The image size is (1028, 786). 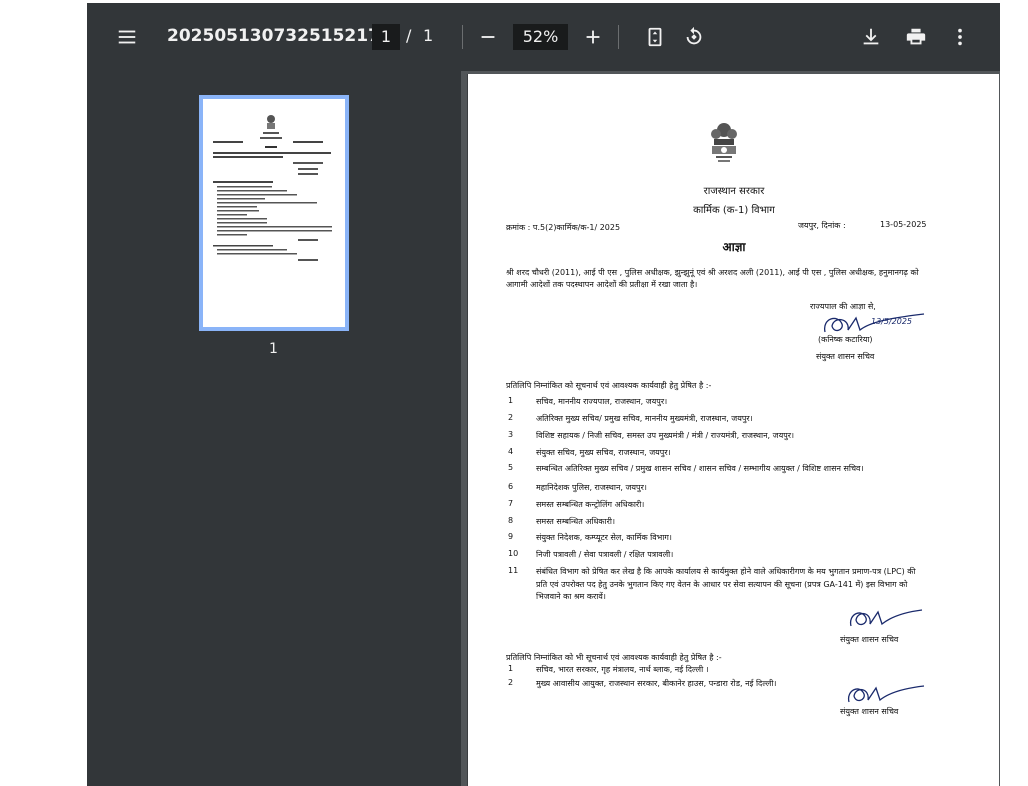 I want to click on current-page-input: 1, so click(x=386, y=37).